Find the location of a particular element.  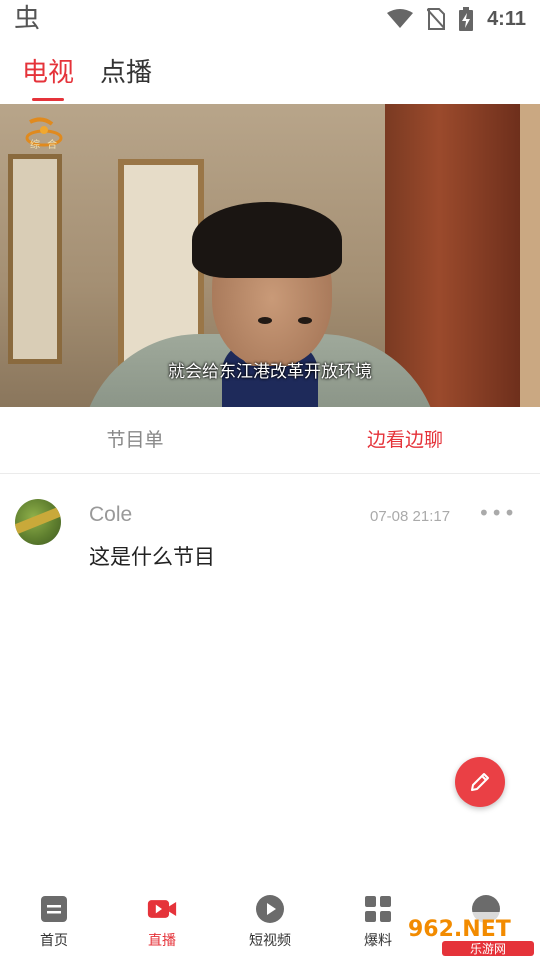

watermark-subtext: 乐游网 is located at coordinates (488, 949).